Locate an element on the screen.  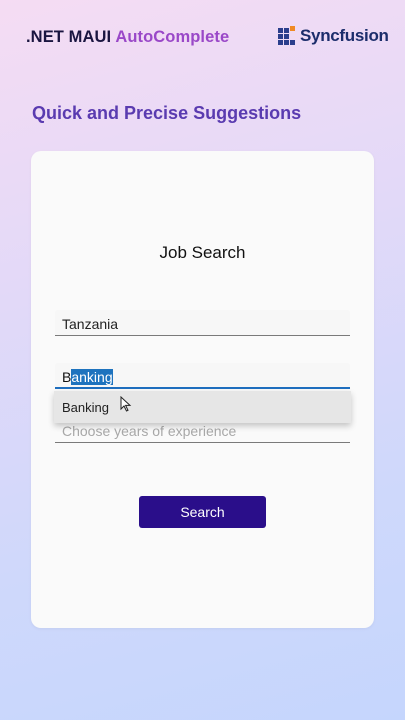
syncfusion-logo: Syncfusion is located at coordinates (333, 36).